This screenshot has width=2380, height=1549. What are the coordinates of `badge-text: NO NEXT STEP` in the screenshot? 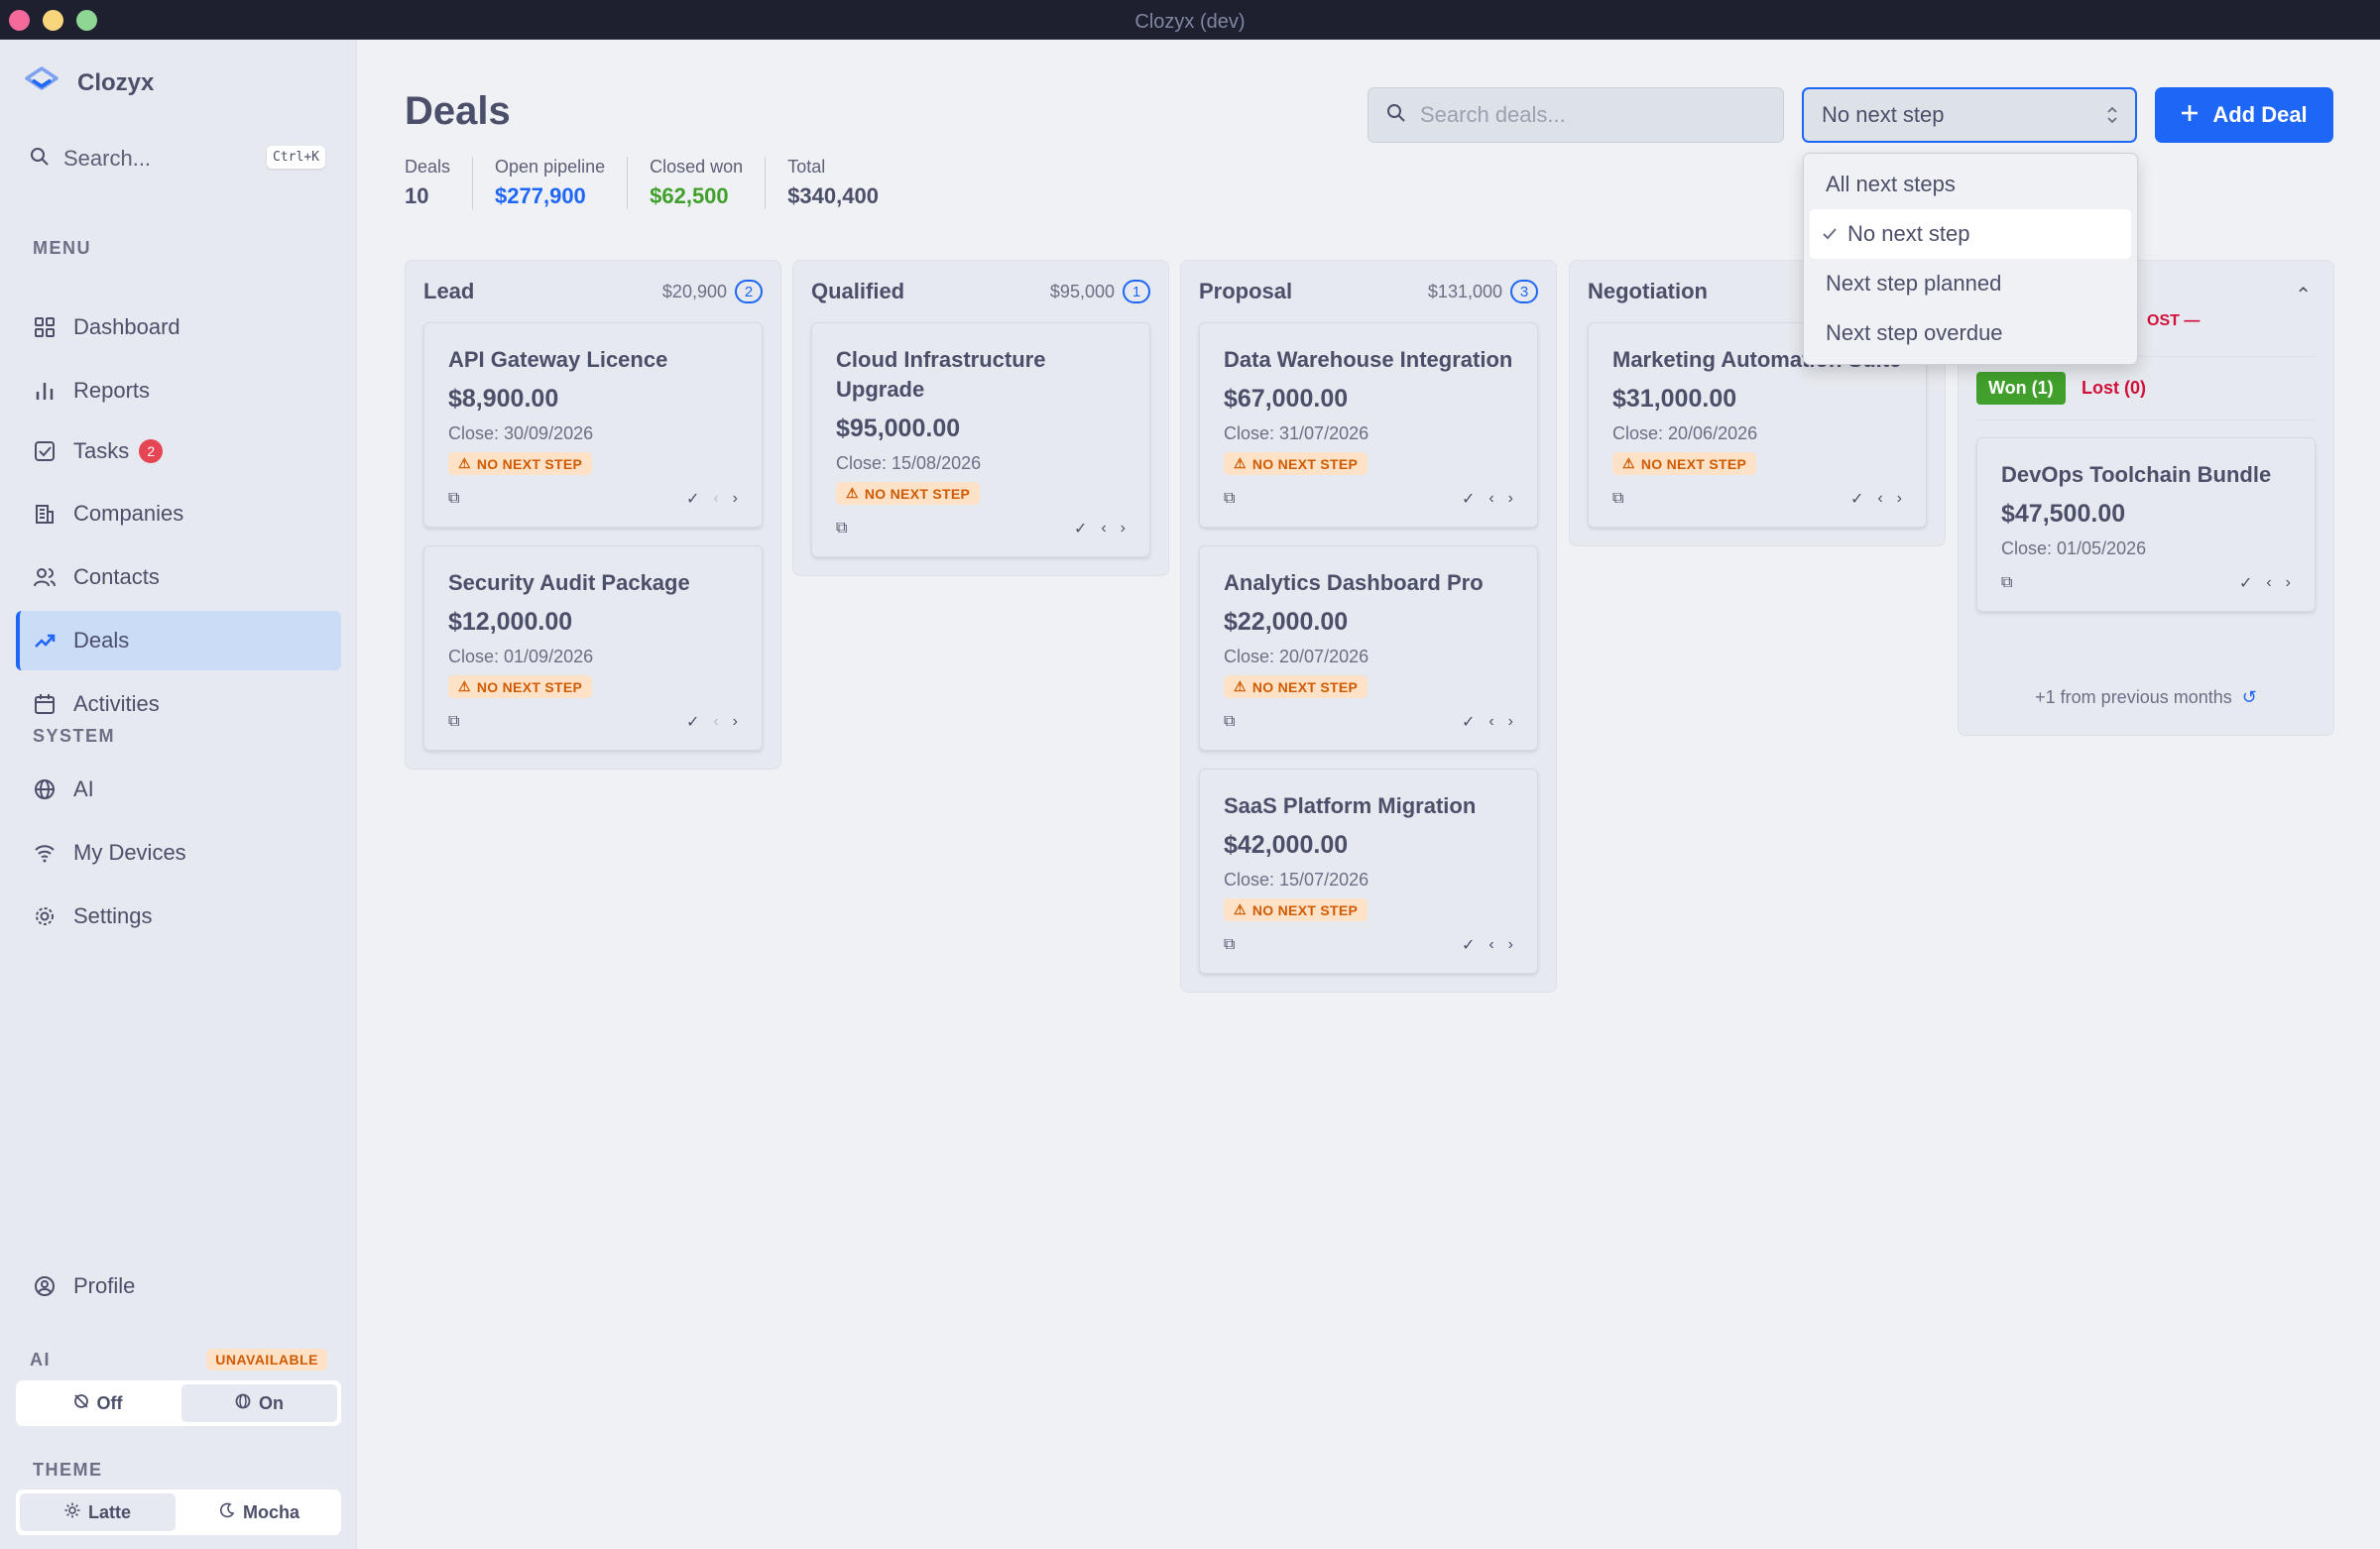 It's located at (1693, 463).